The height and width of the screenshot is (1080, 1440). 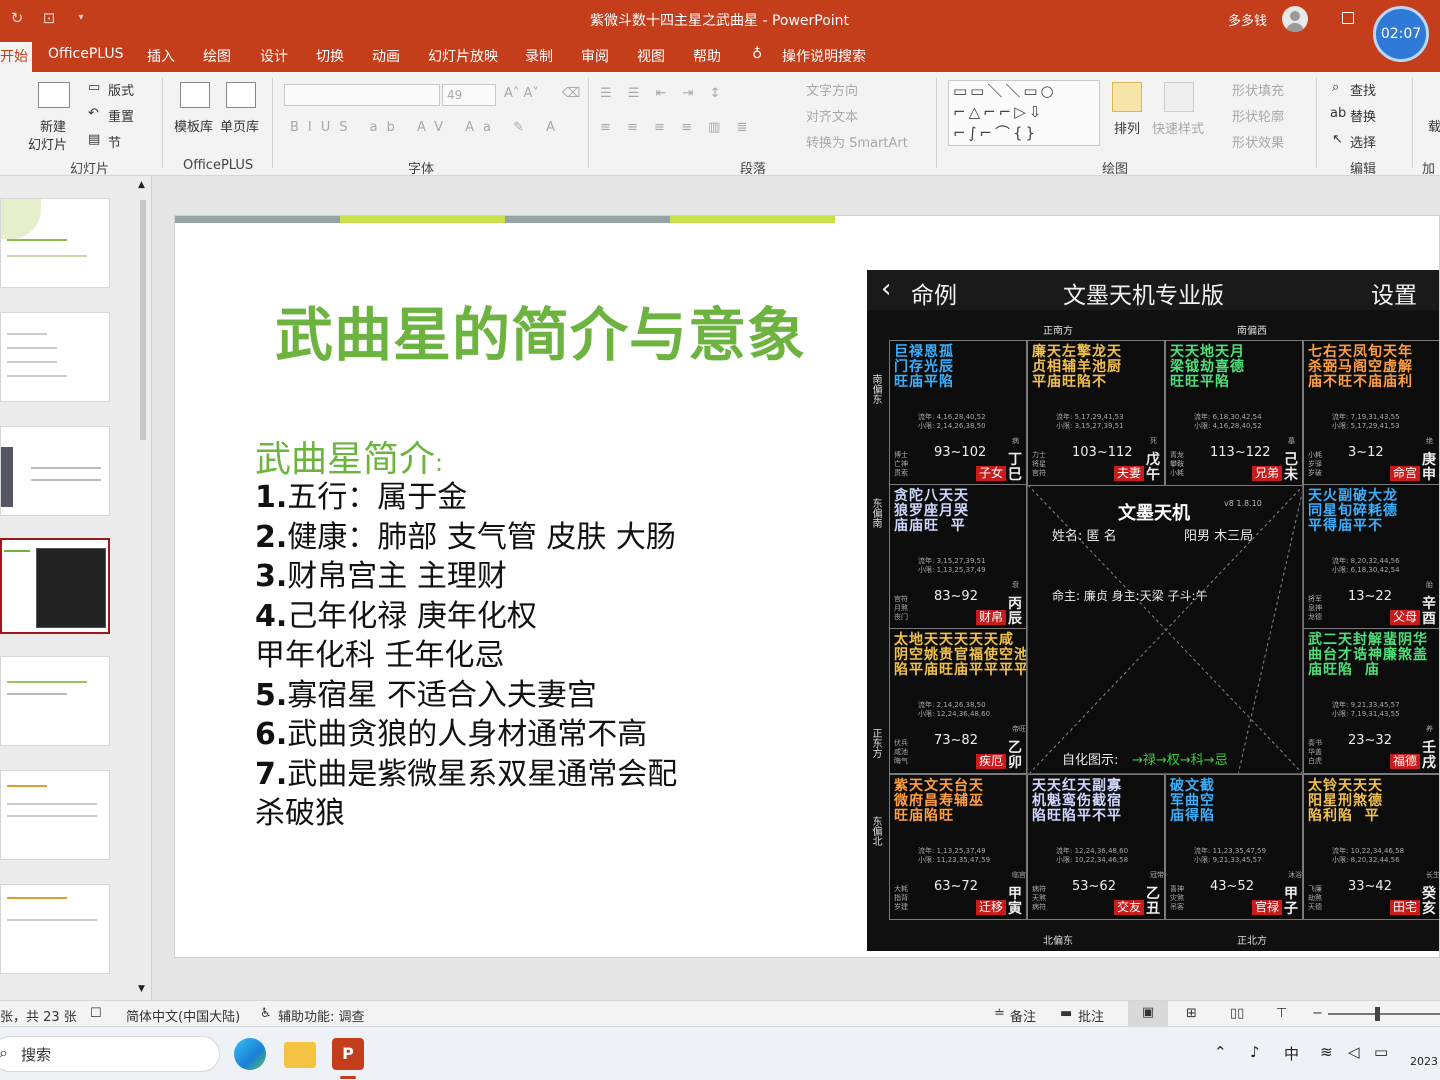 What do you see at coordinates (241, 95) in the screenshot?
I see `single-page-library-icon` at bounding box center [241, 95].